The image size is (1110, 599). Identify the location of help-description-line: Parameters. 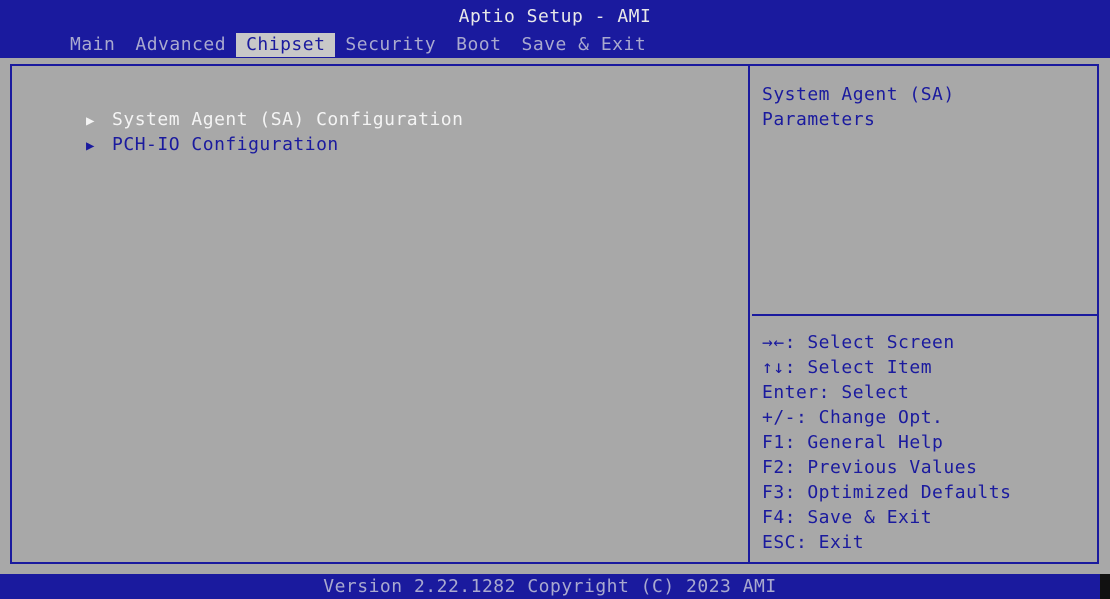
(819, 119).